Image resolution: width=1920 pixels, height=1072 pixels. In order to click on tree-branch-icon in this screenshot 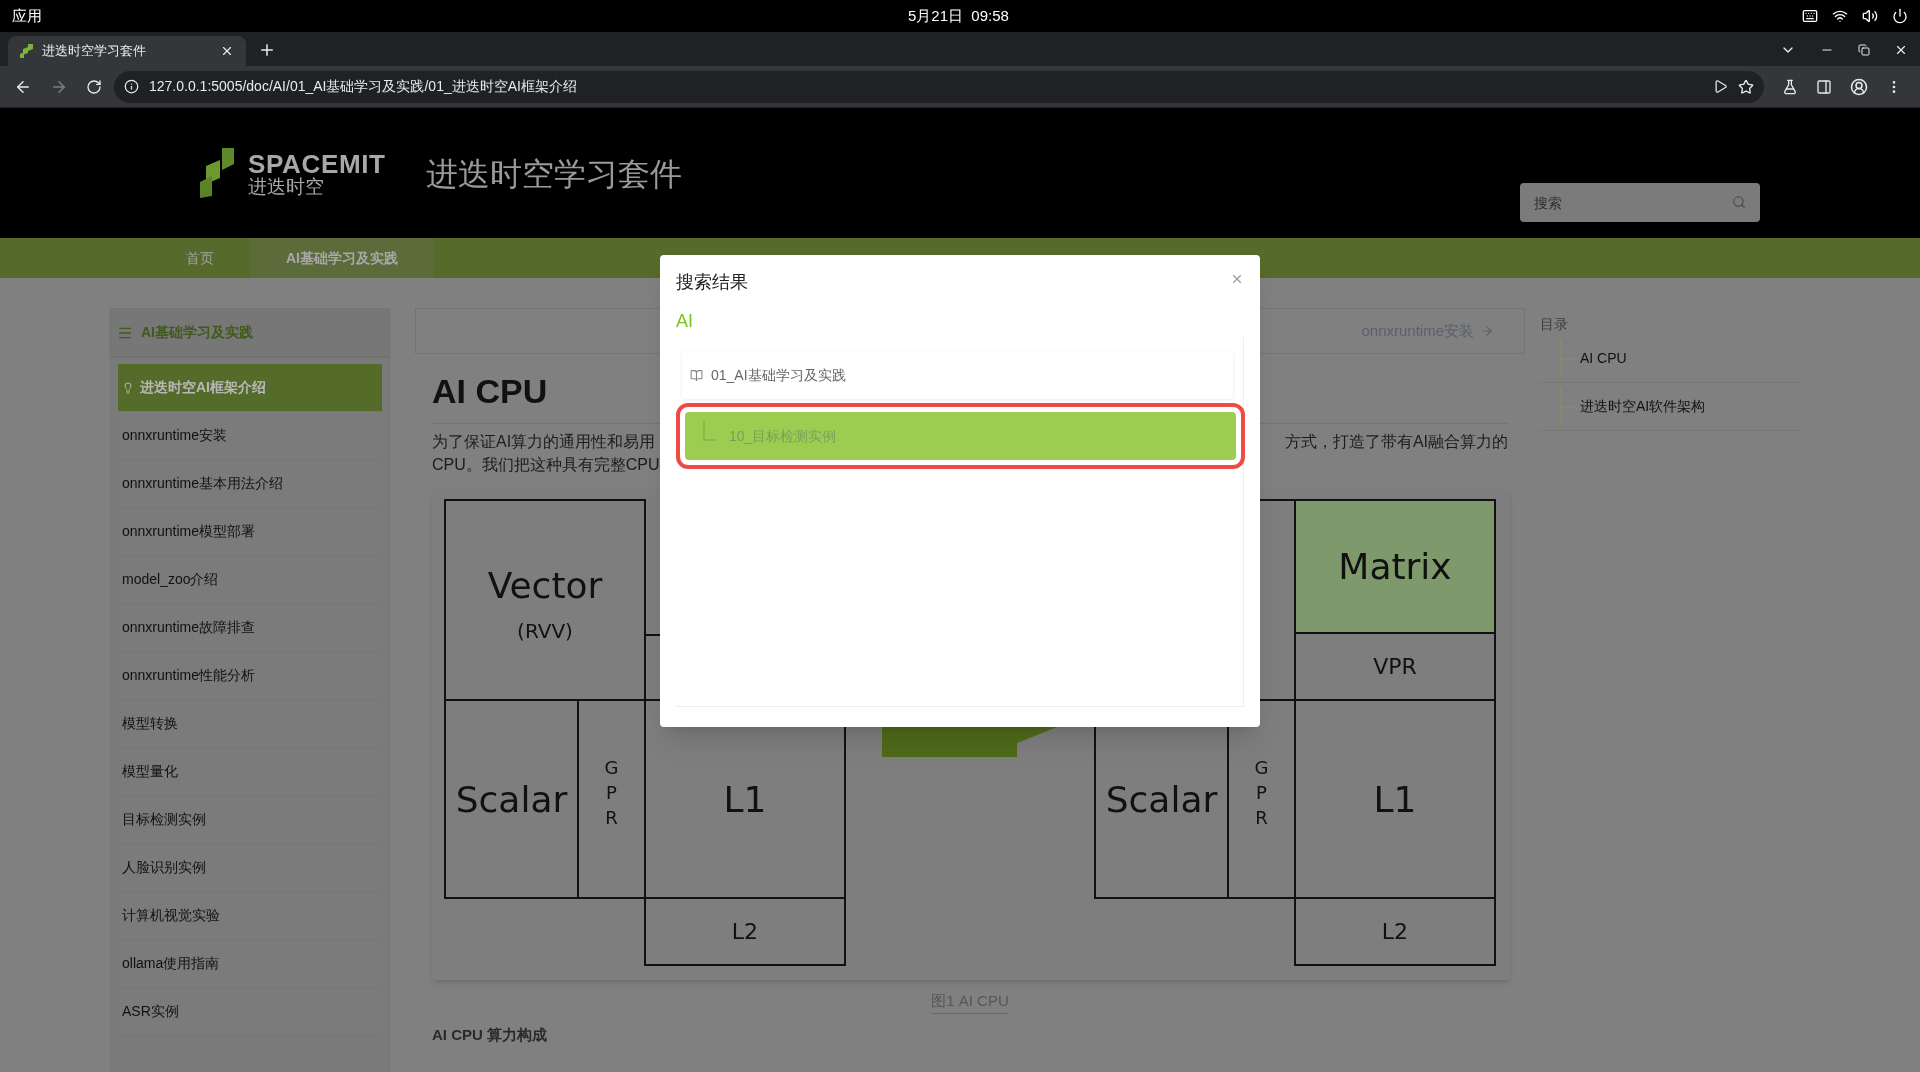, I will do `click(710, 431)`.